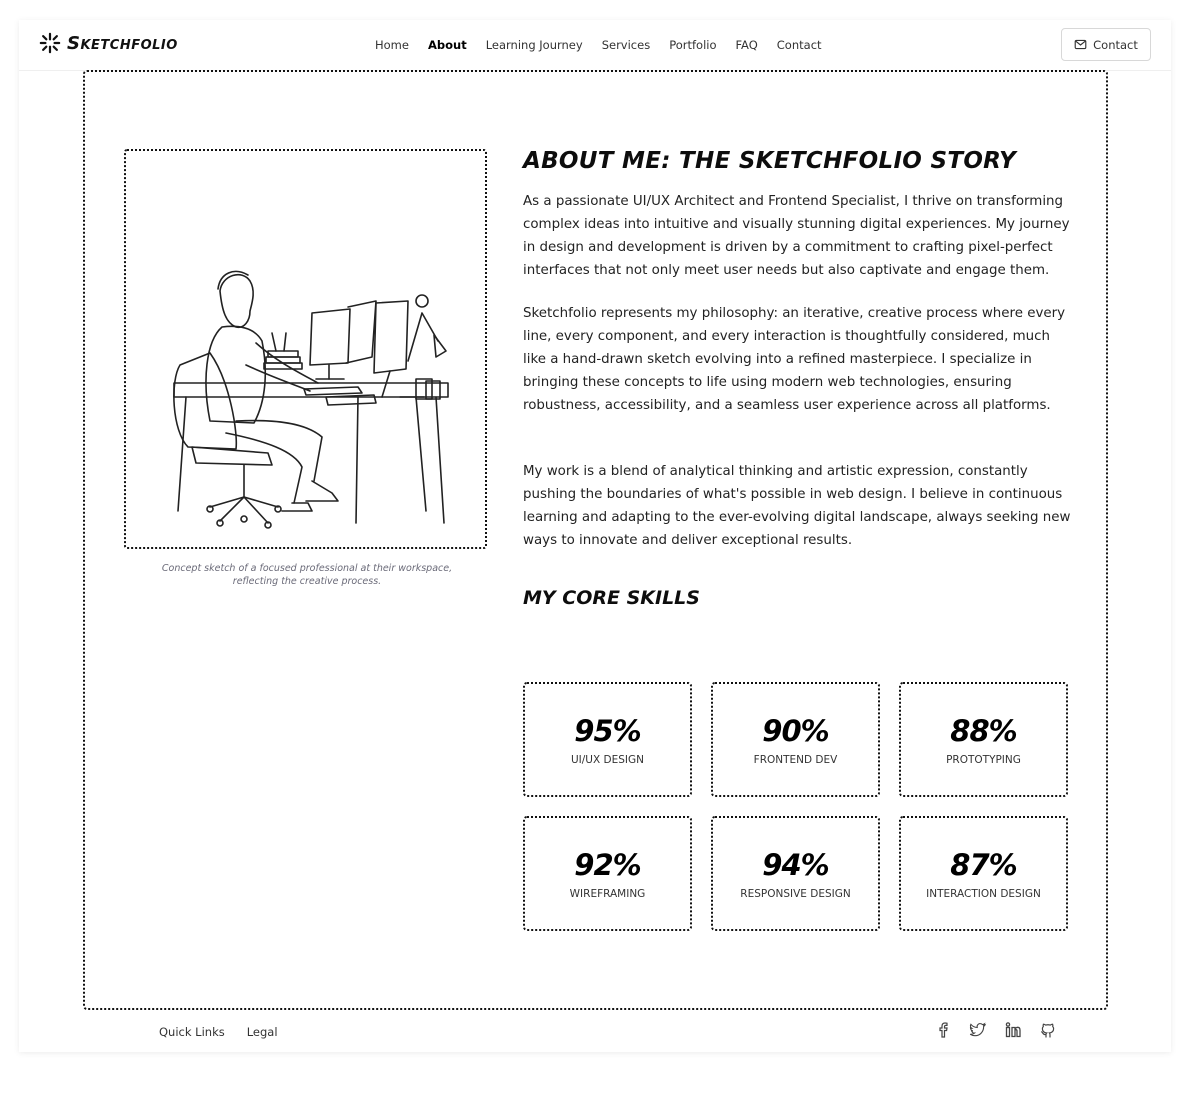 This screenshot has width=1190, height=1103. I want to click on skill-label: Interaction Design, so click(983, 893).